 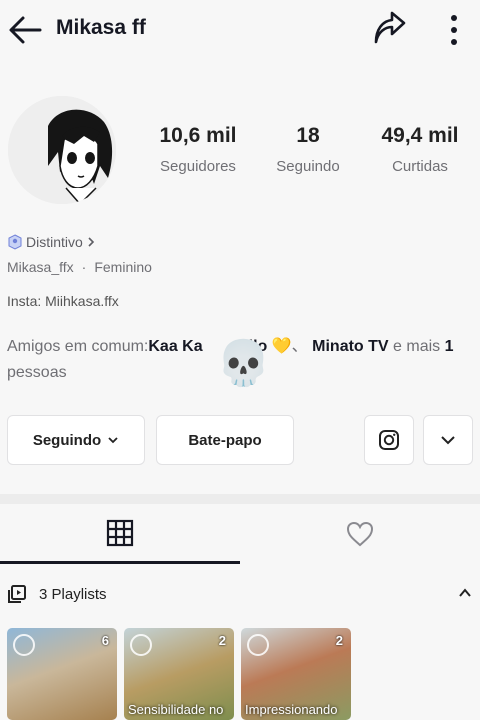 I want to click on stat-followers: 10,6 mil Seguidores, so click(x=198, y=149).